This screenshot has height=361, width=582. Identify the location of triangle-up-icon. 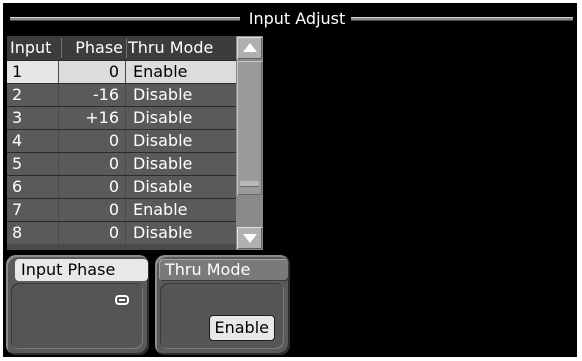
(250, 47).